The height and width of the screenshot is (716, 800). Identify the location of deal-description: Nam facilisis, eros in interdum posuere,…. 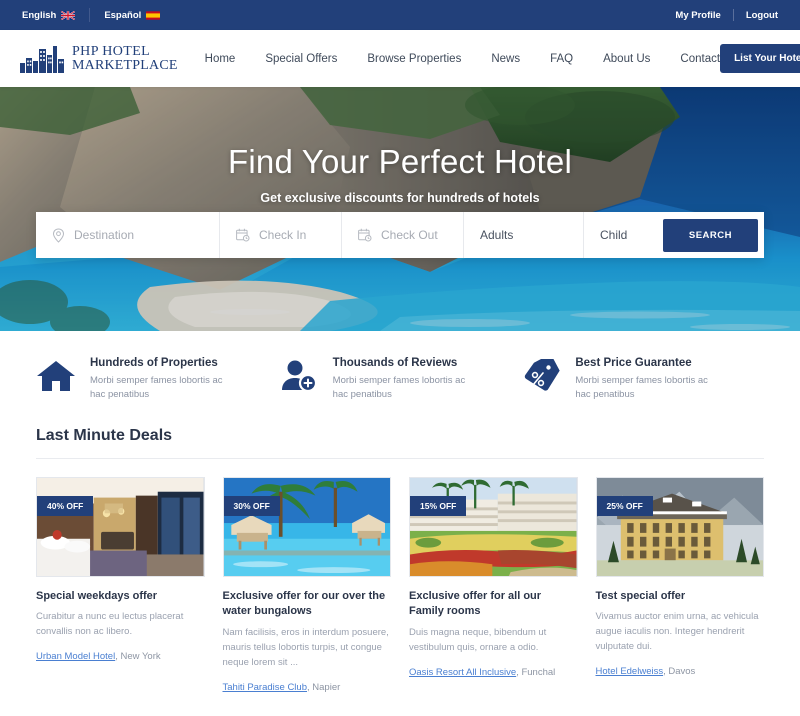
(305, 647).